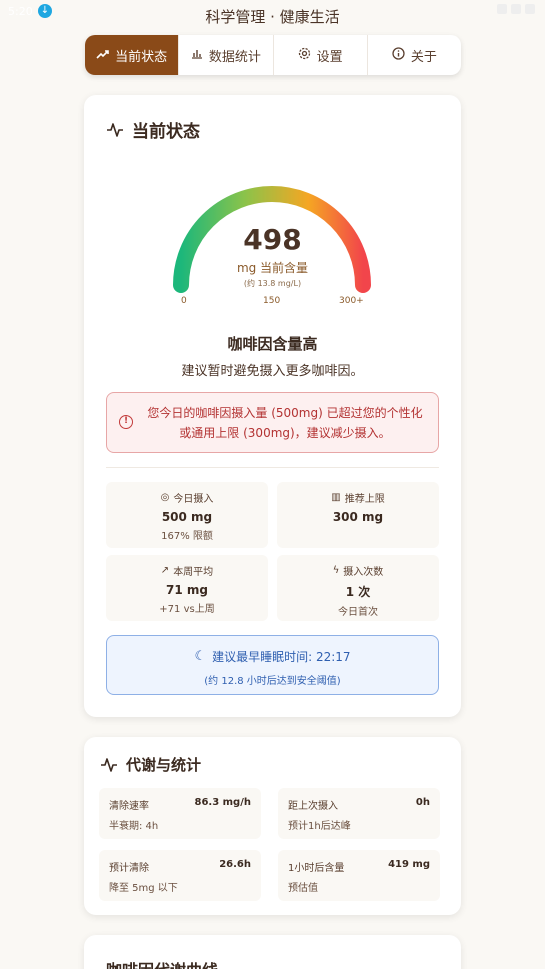  I want to click on stat-intake-count: ϟ 摄入次数 1 次 今日首次, so click(358, 588).